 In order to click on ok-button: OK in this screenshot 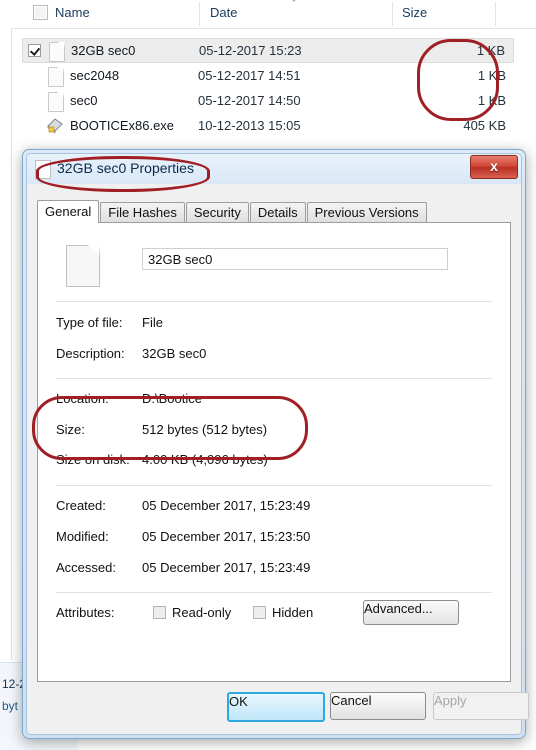, I will do `click(276, 707)`.